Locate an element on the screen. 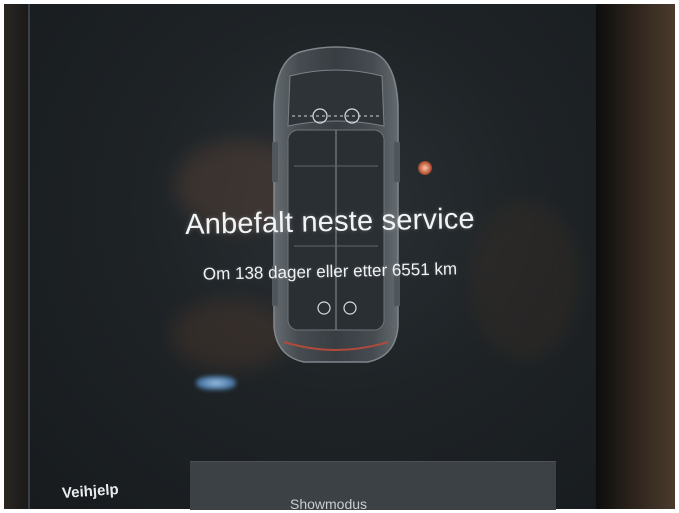 The width and height of the screenshot is (679, 513). reflection-blue-spot is located at coordinates (216, 383).